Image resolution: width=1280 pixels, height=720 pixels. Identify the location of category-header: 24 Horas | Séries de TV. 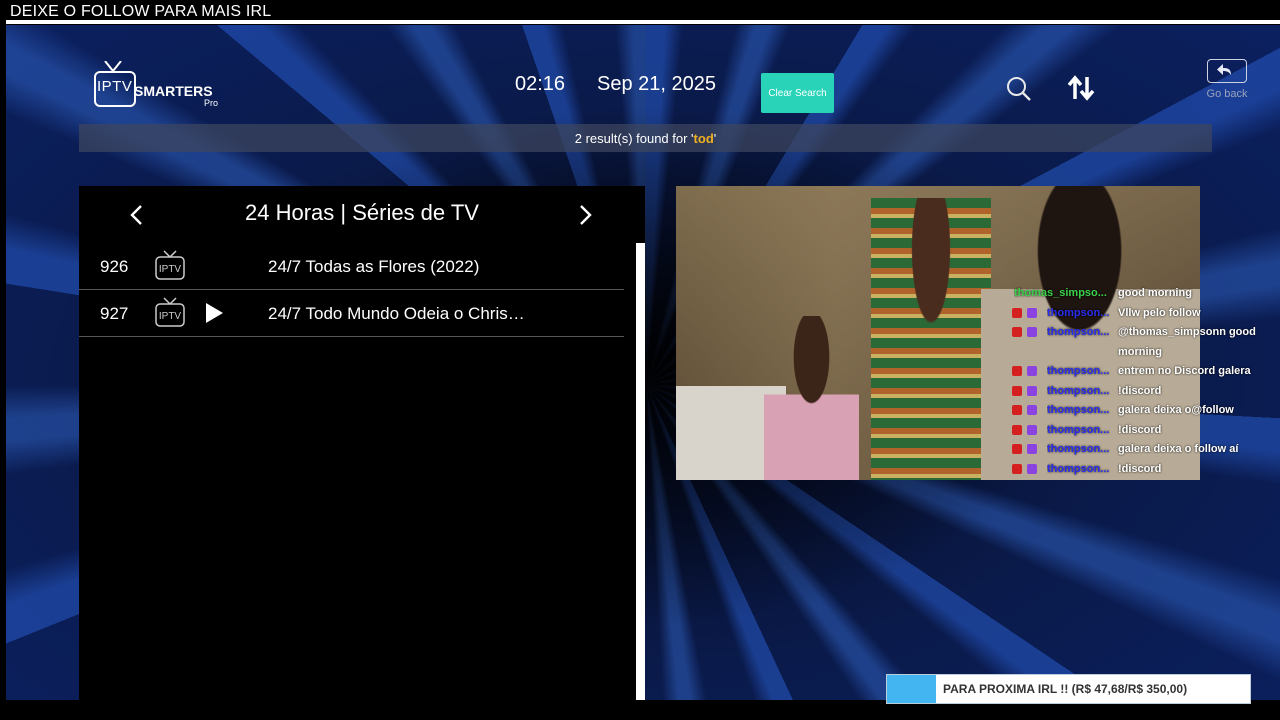
(362, 214).